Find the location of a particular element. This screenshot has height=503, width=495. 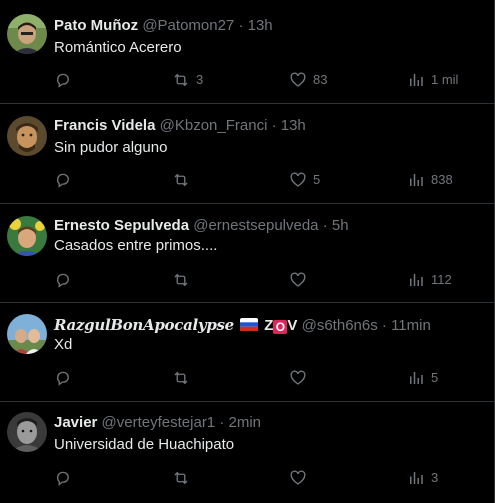

views-count: 112 is located at coordinates (441, 279).